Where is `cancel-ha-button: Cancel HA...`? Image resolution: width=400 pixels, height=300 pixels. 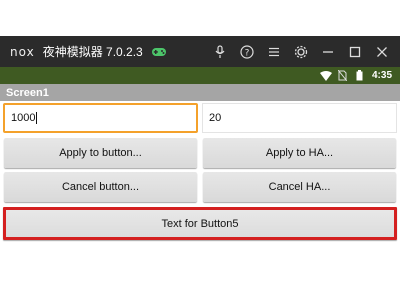 cancel-ha-button: Cancel HA... is located at coordinates (299, 187).